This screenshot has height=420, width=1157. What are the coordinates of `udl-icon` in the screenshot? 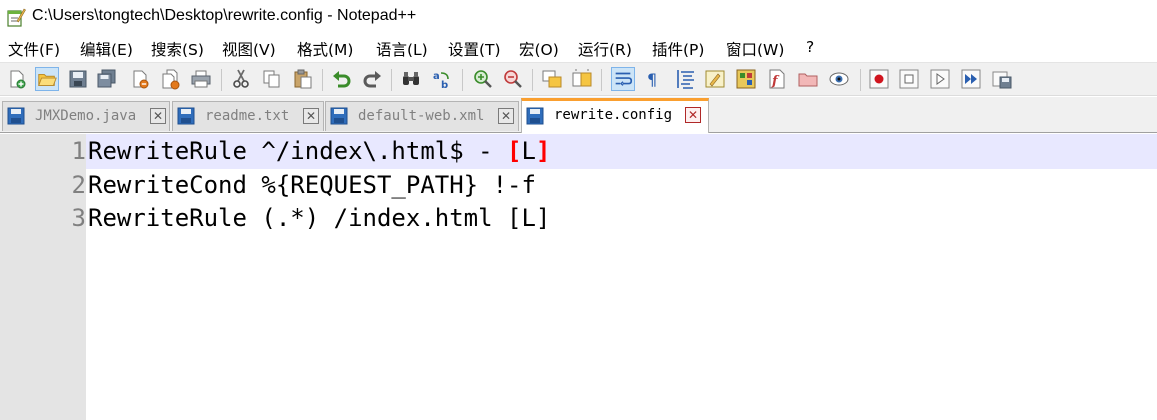 It's located at (715, 79).